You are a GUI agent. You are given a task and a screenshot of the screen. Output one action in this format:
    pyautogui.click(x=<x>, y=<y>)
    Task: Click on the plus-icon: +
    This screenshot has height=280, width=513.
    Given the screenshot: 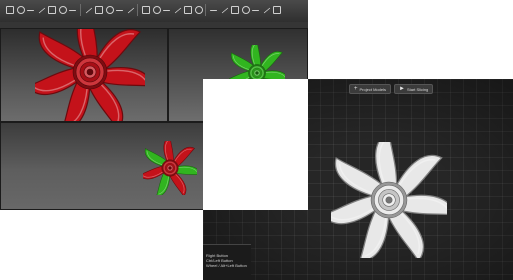 What is the action you would take?
    pyautogui.click(x=356, y=89)
    